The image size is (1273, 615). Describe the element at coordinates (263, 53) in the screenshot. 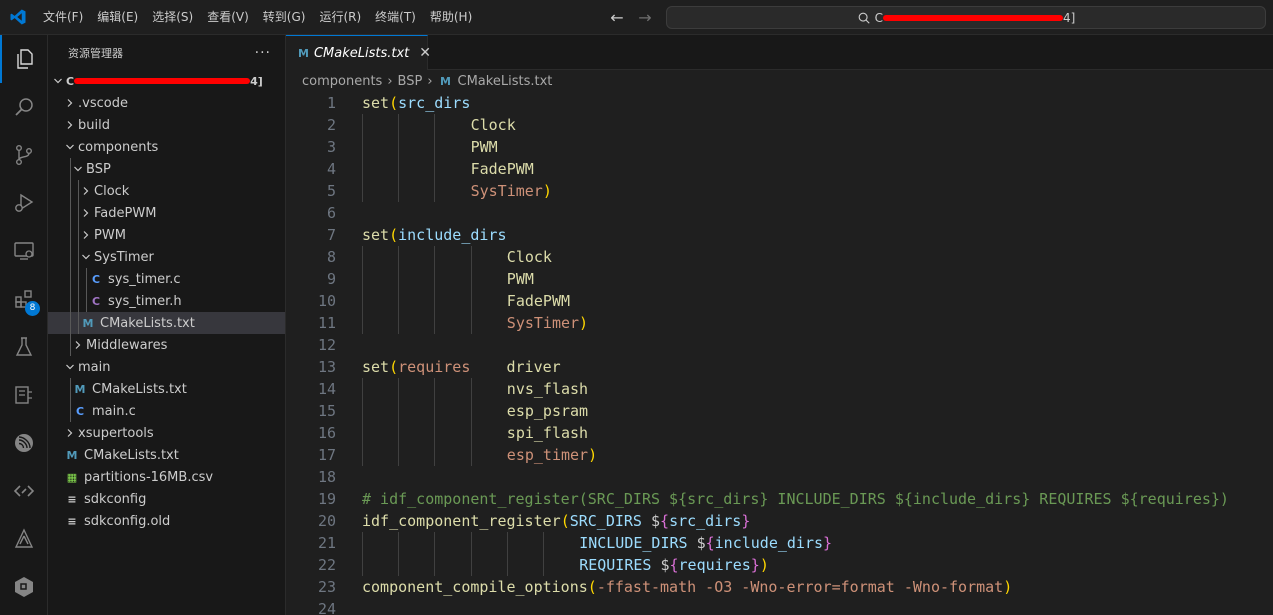

I see `more-actions-icon: ···` at that location.